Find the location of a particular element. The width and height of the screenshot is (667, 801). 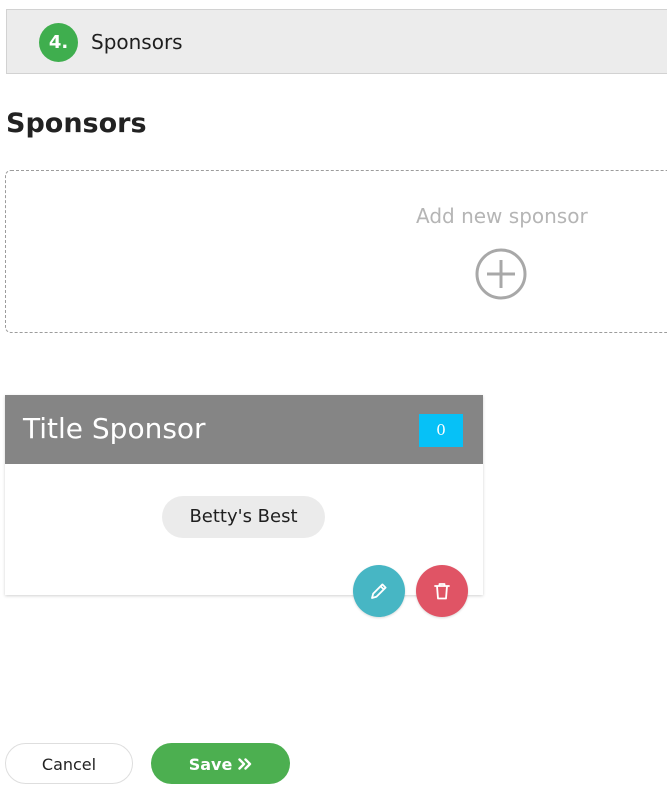

edit-level-button is located at coordinates (379, 591).